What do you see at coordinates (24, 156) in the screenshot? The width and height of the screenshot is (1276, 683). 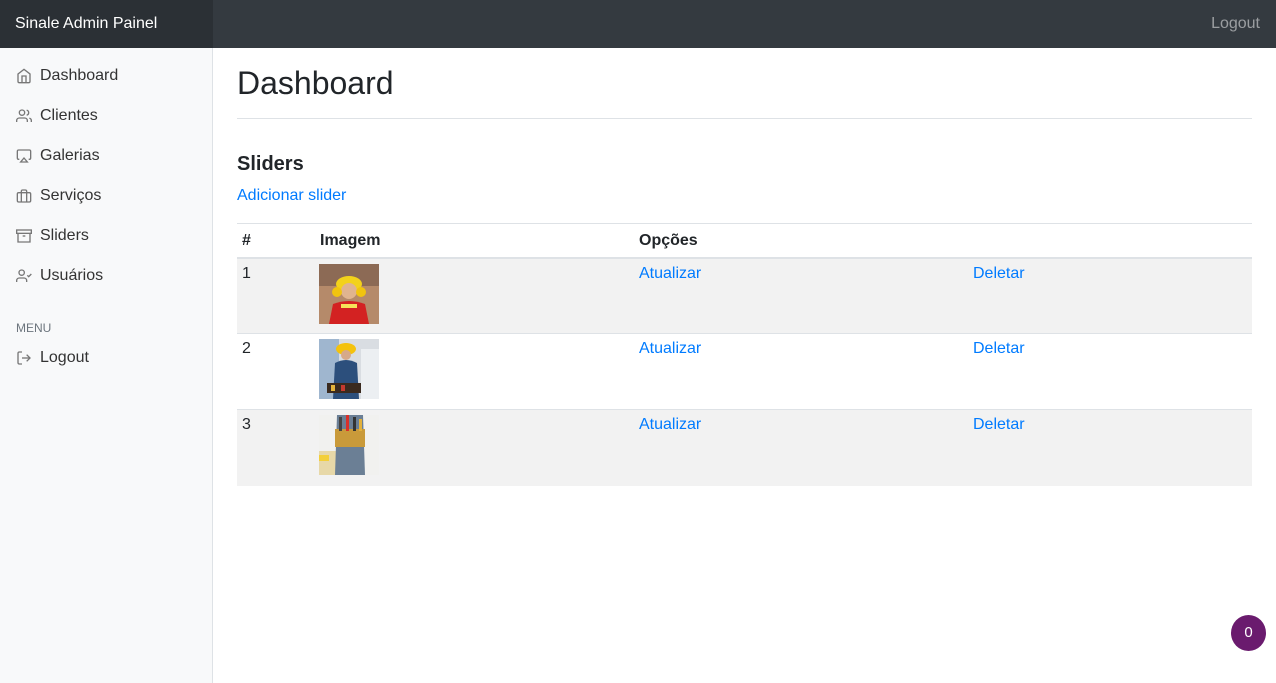 I see `airplay-icon` at bounding box center [24, 156].